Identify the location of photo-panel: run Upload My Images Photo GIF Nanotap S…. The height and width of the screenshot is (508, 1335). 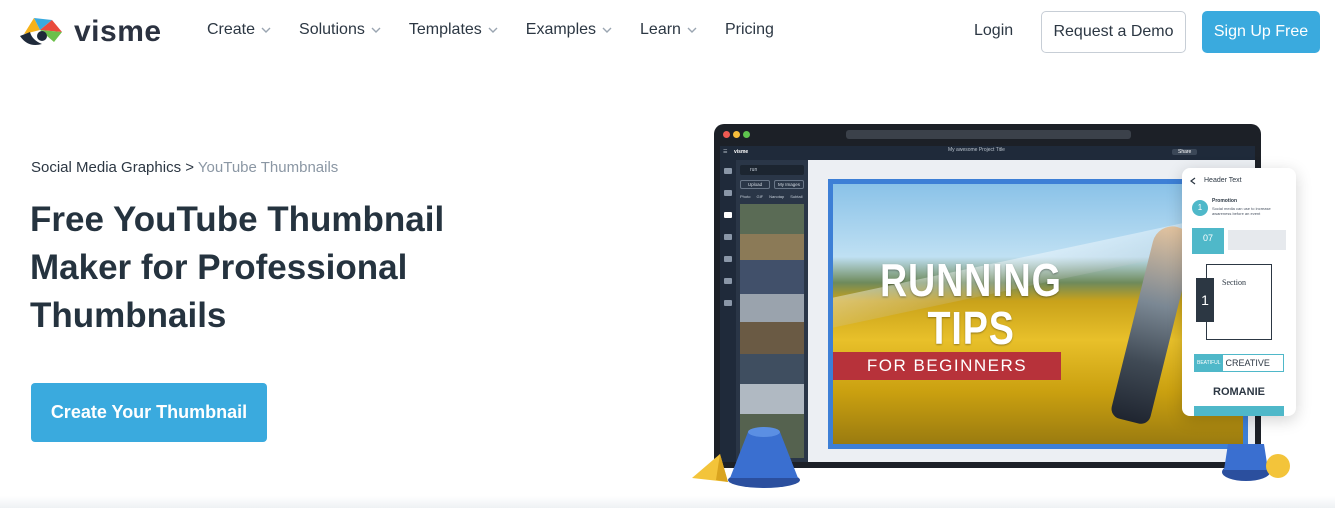
(772, 311).